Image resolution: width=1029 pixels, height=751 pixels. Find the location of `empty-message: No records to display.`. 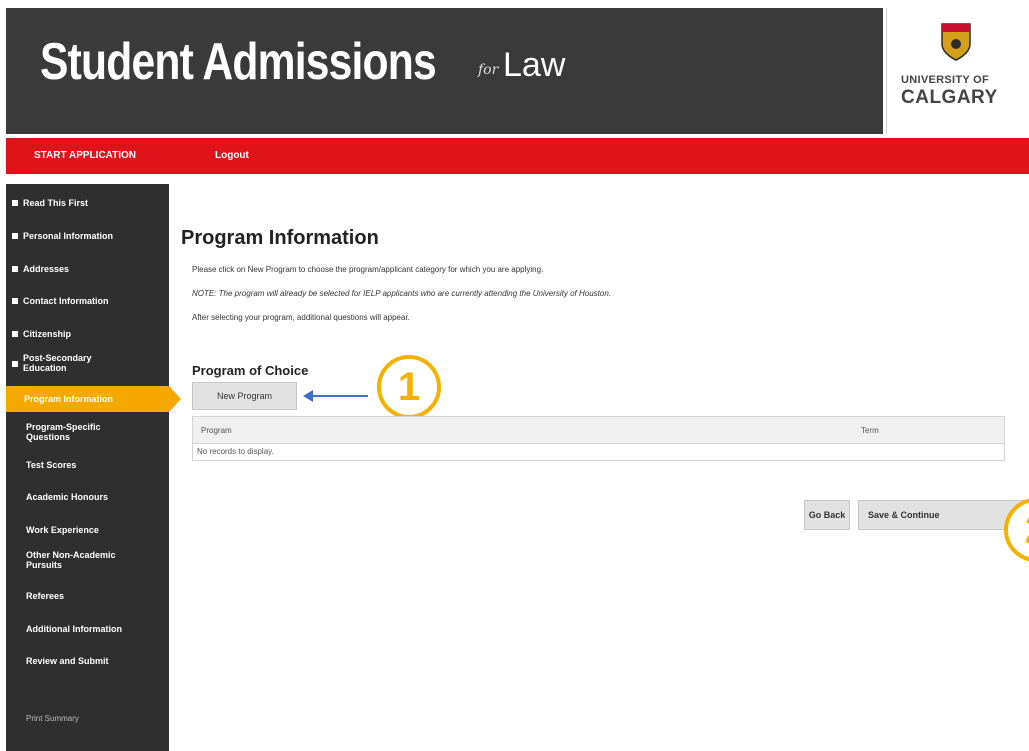

empty-message: No records to display. is located at coordinates (235, 451).